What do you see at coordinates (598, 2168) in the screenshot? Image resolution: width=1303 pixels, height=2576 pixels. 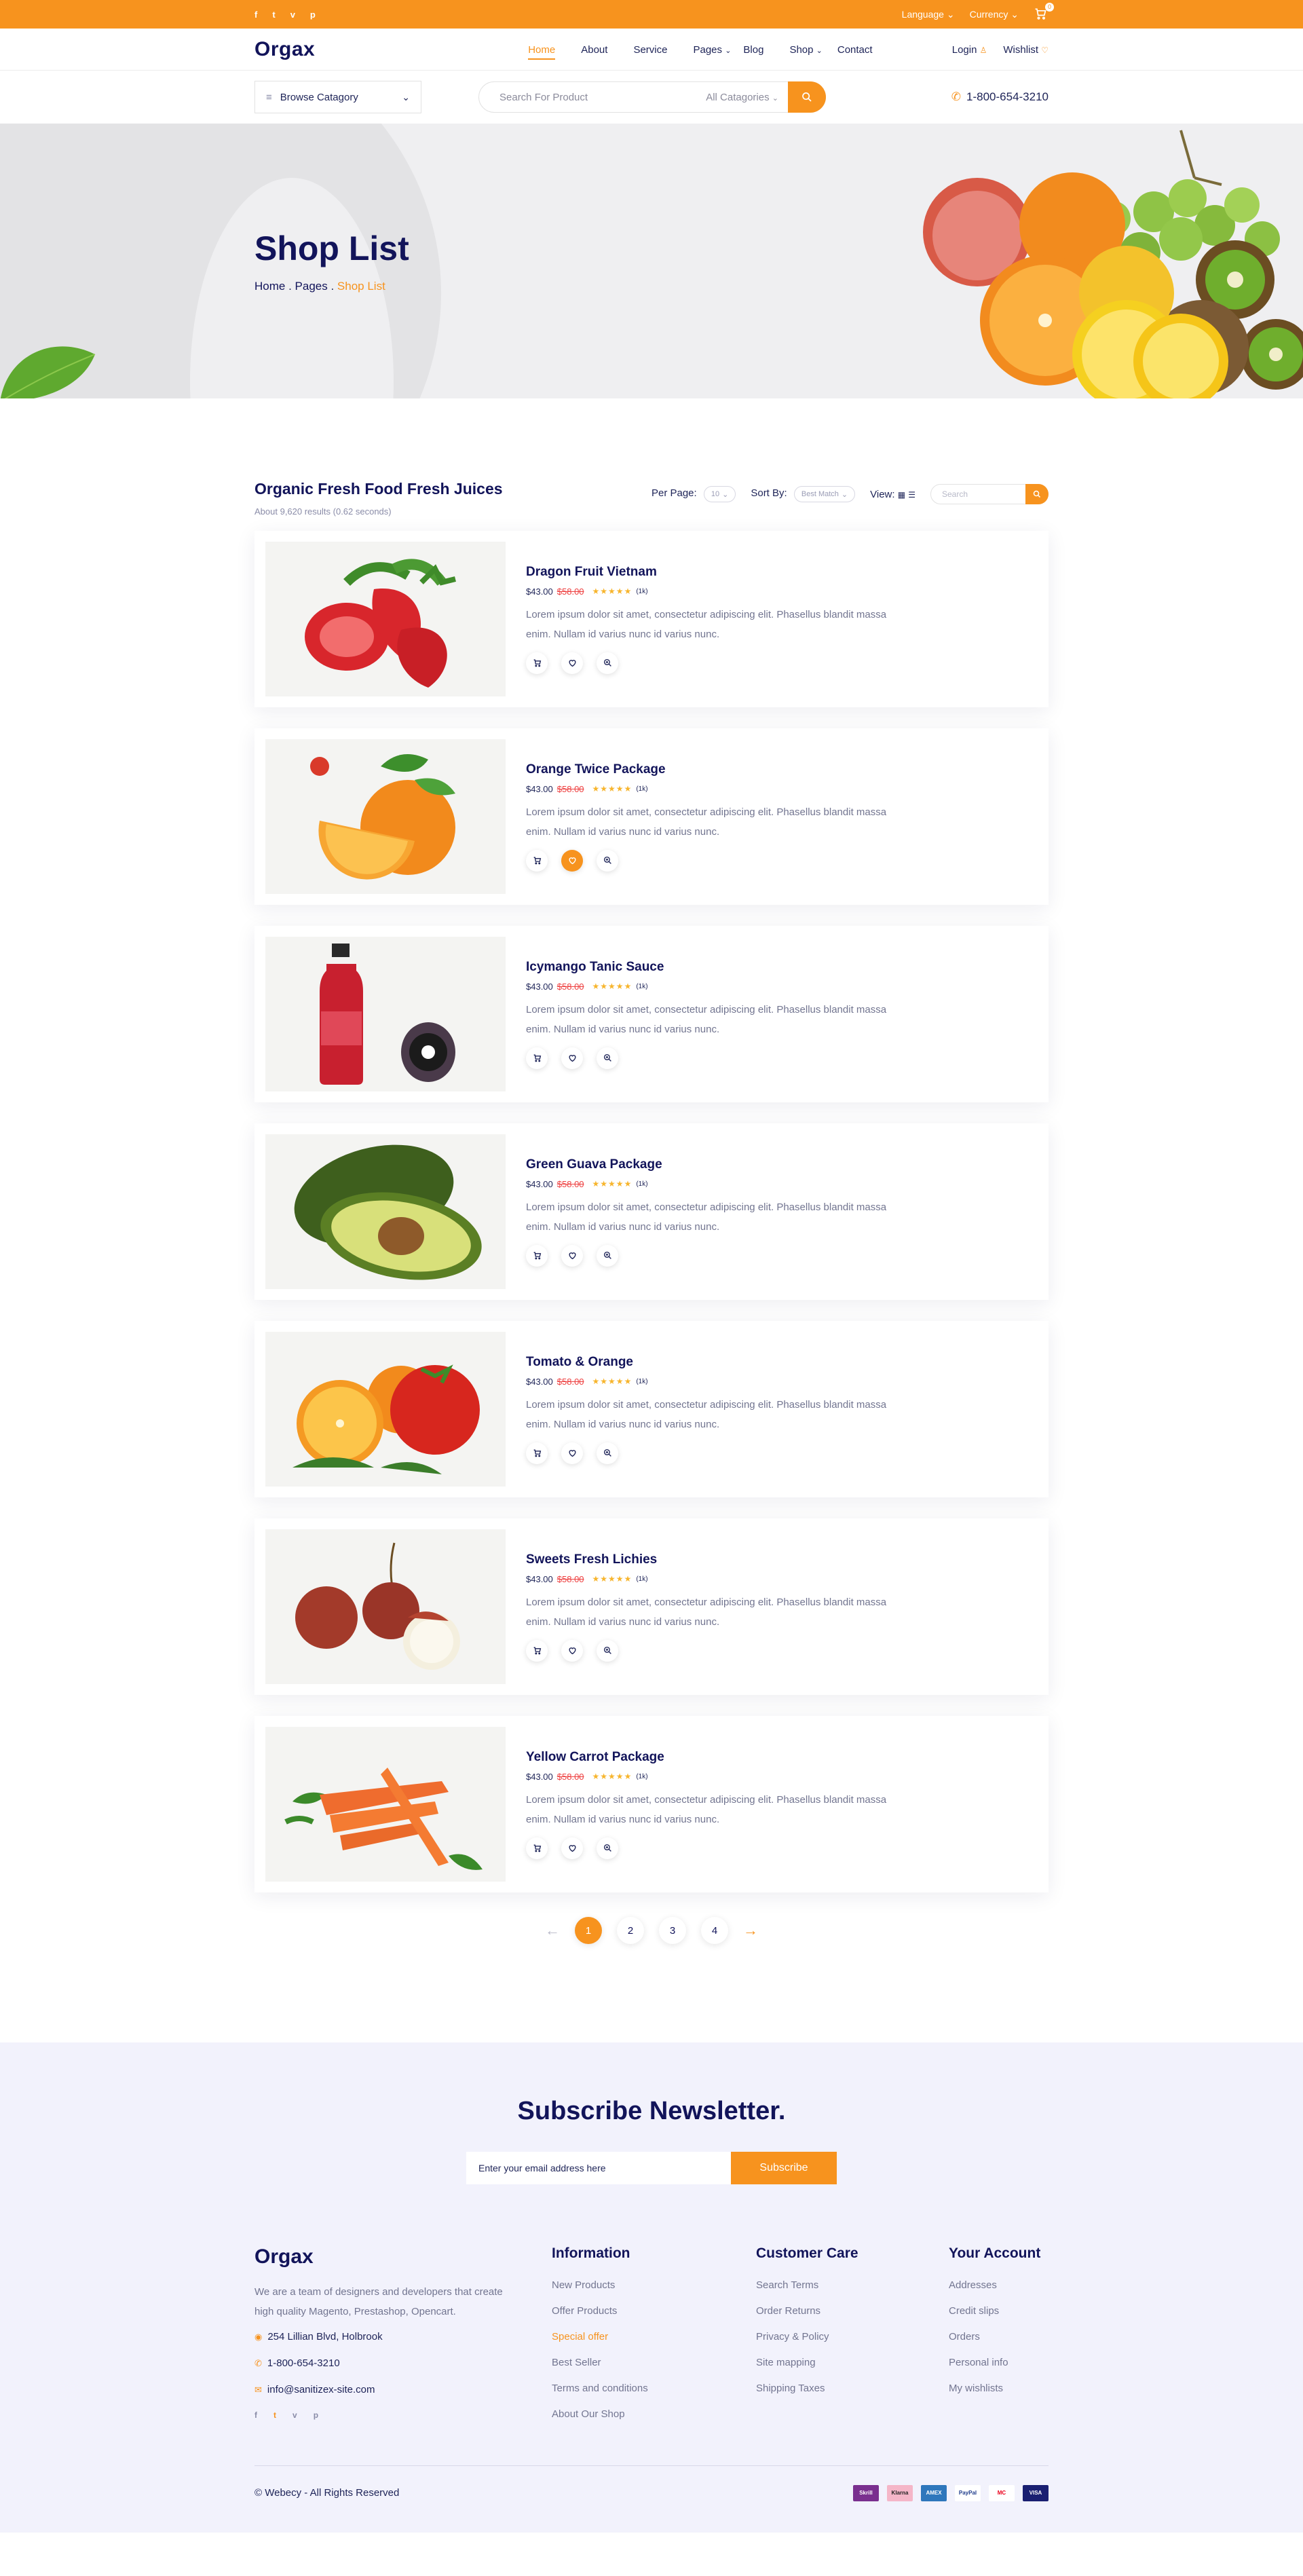 I see `newsletter-email-input: Enter your email address here` at bounding box center [598, 2168].